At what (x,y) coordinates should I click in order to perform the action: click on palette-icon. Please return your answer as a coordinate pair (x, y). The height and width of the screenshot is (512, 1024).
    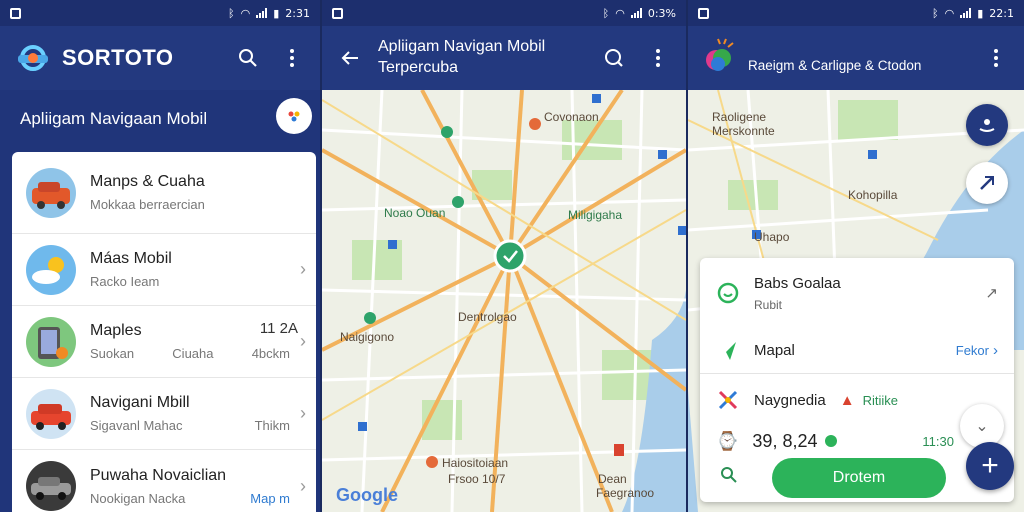
    Looking at the image, I should click on (294, 116).